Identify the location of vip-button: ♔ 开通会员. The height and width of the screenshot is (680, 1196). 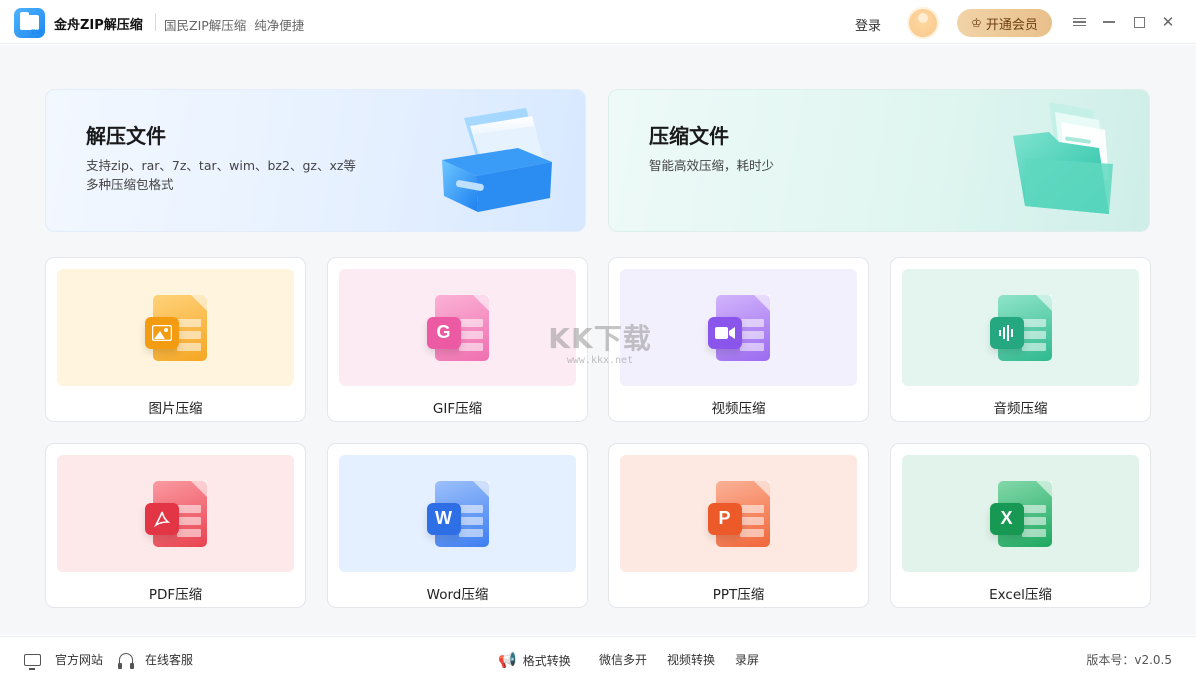
(1004, 23).